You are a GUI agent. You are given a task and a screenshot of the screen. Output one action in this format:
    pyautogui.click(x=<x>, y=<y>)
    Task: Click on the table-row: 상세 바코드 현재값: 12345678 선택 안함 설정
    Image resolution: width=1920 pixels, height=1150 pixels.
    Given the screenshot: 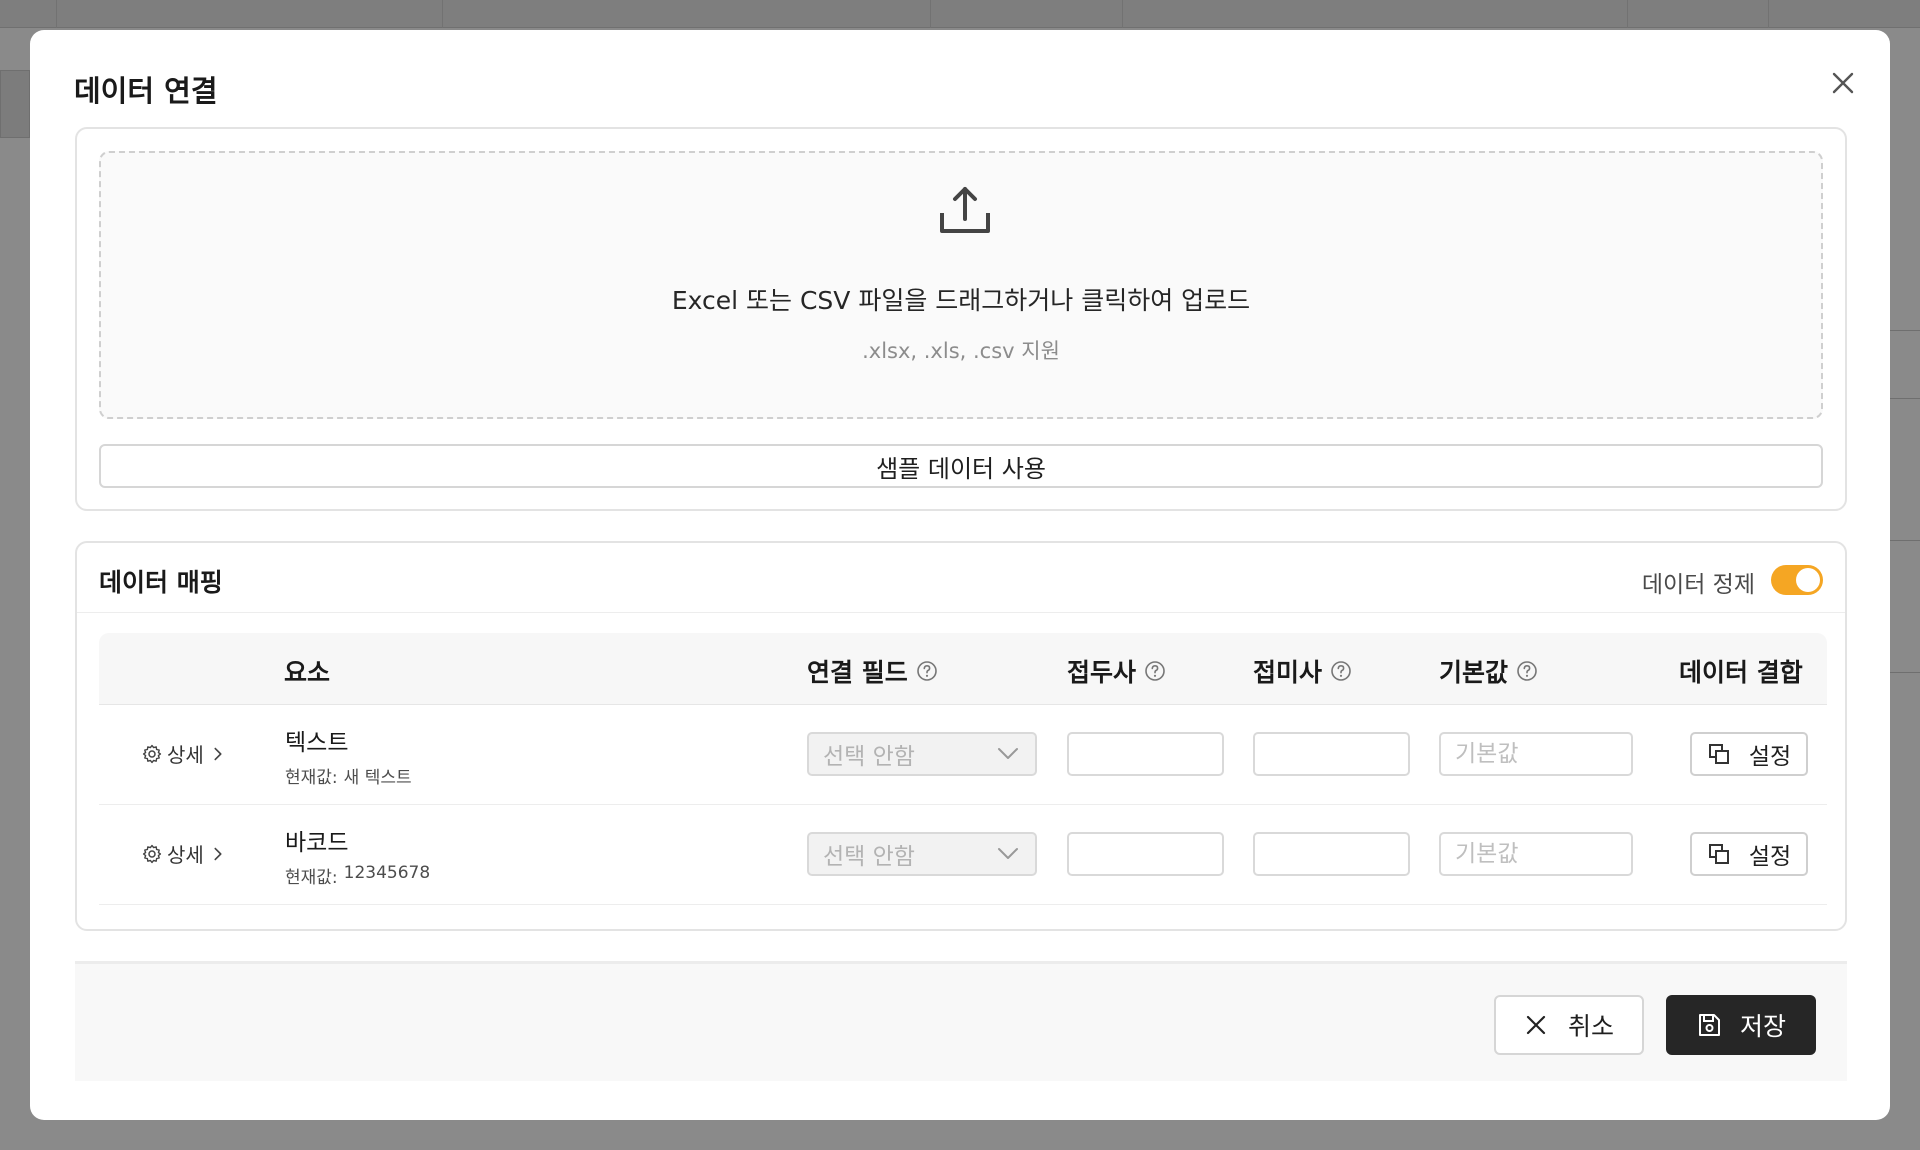 What is the action you would take?
    pyautogui.click(x=963, y=855)
    